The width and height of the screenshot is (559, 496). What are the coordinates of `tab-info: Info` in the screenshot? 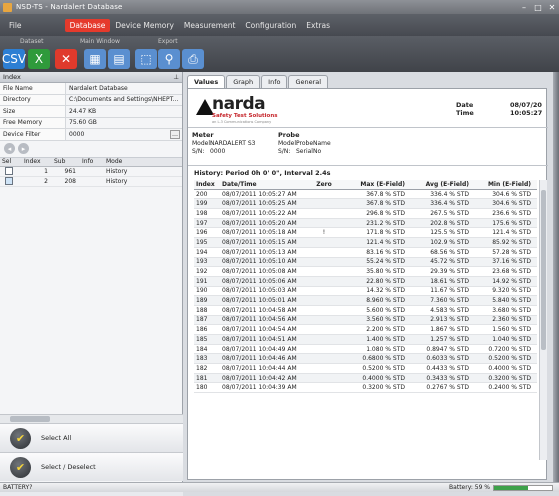 It's located at (274, 81).